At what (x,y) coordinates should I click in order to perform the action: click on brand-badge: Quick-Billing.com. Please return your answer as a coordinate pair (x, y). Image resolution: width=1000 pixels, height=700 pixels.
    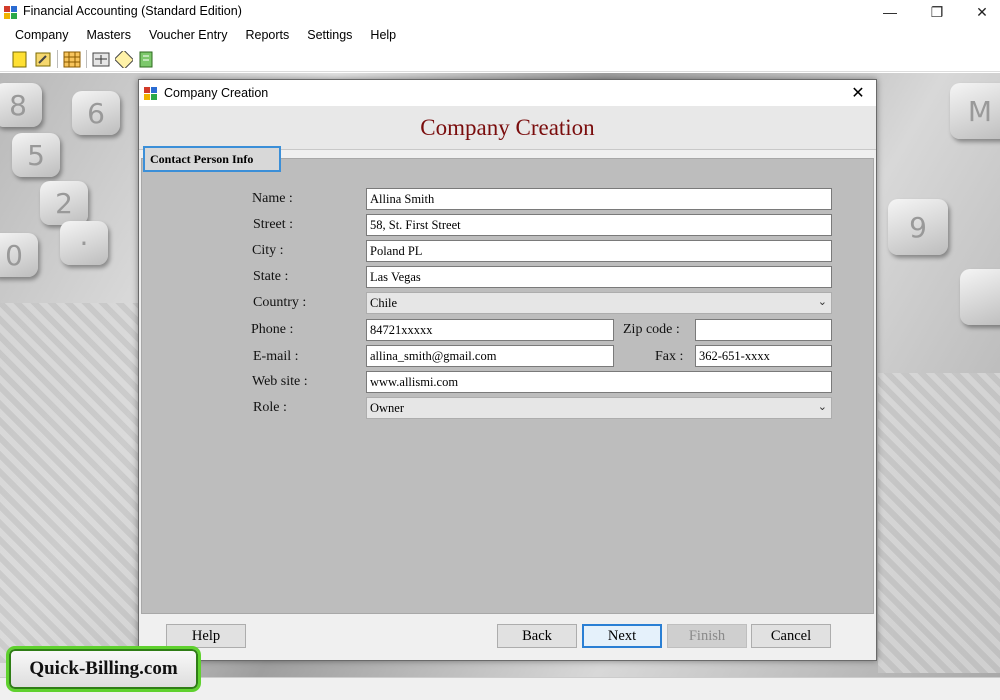
    Looking at the image, I should click on (103, 669).